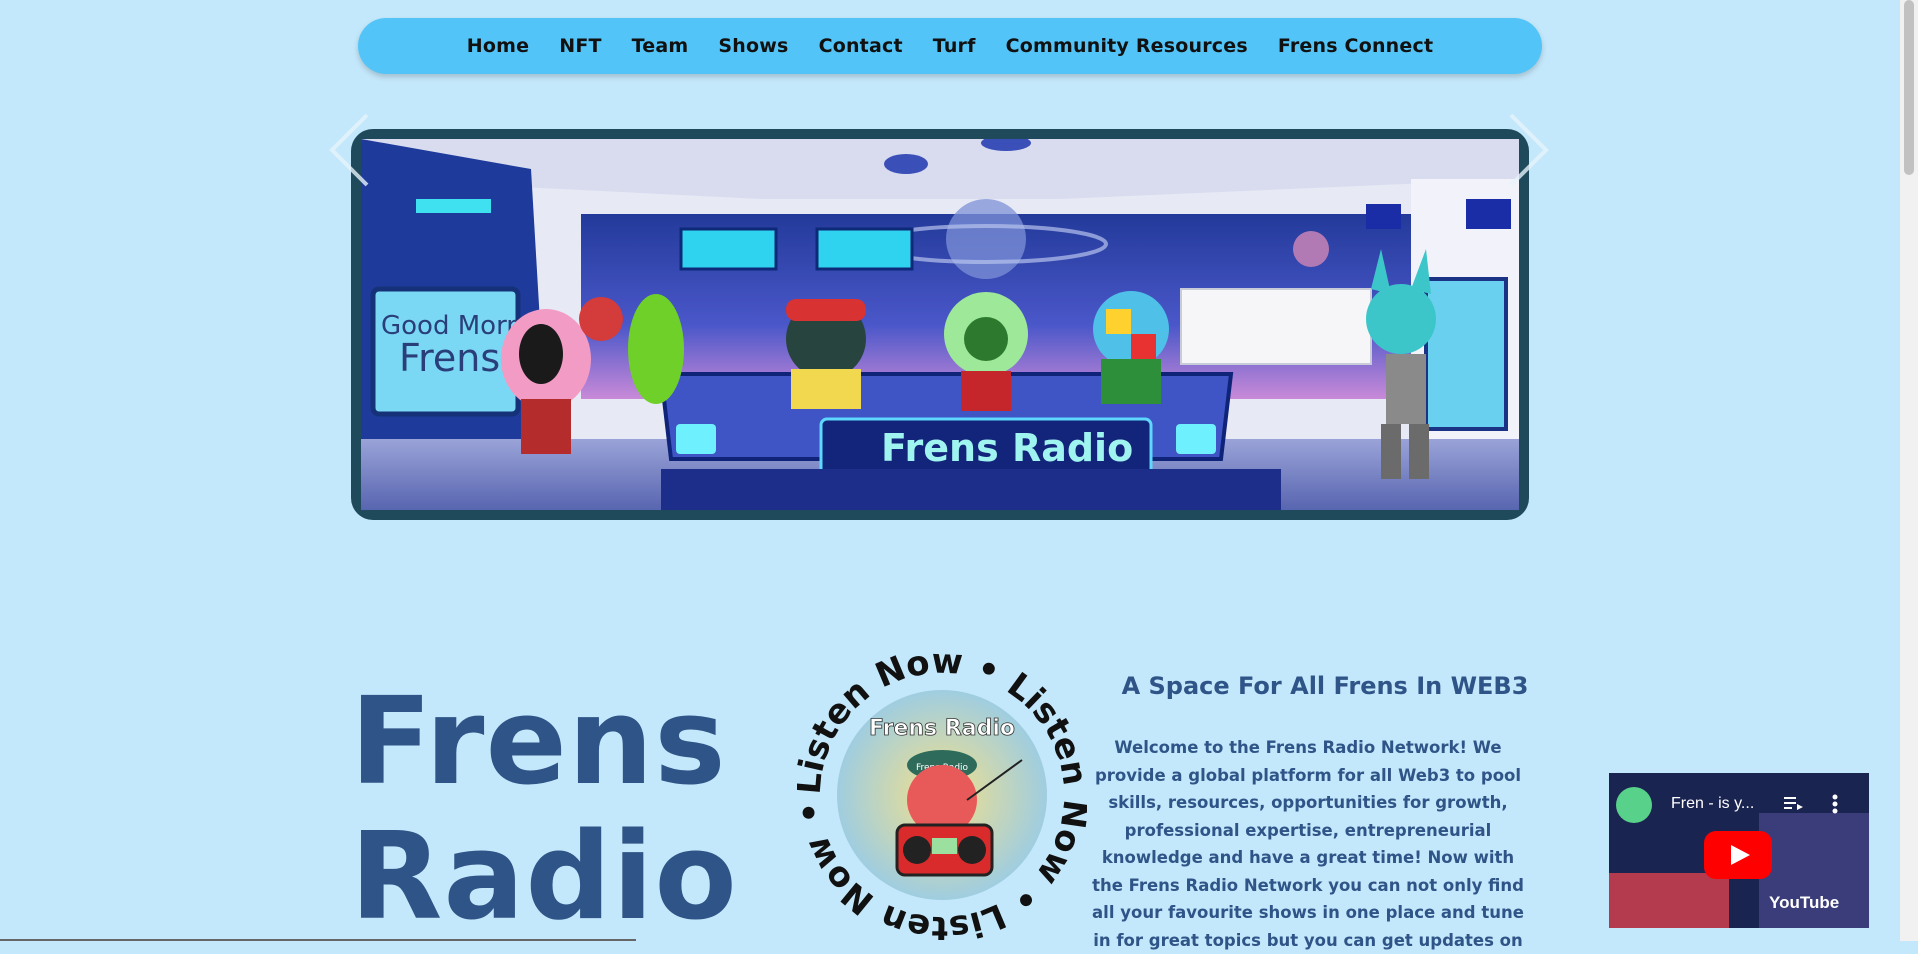  Describe the element at coordinates (1909, 470) in the screenshot. I see `page-scrollbar` at that location.